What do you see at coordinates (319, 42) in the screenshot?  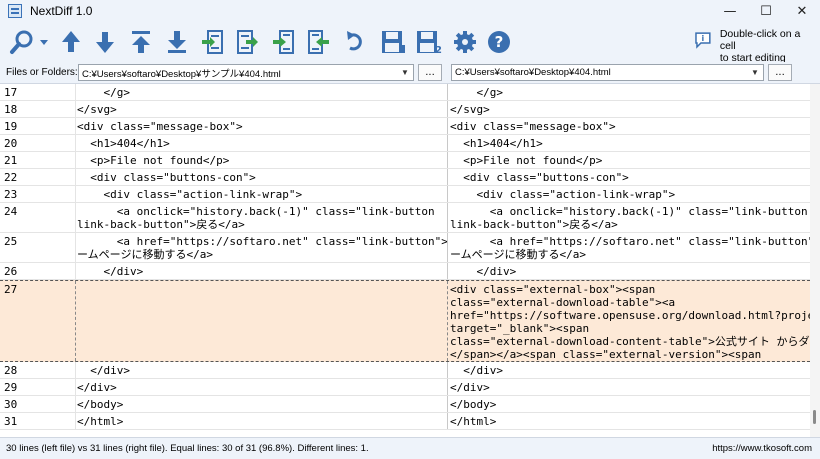 I see `copy-all-right-button` at bounding box center [319, 42].